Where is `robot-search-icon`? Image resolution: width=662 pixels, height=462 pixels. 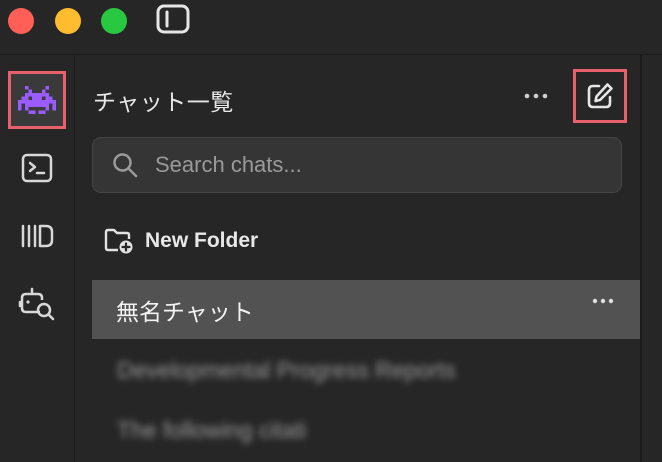 robot-search-icon is located at coordinates (36, 304).